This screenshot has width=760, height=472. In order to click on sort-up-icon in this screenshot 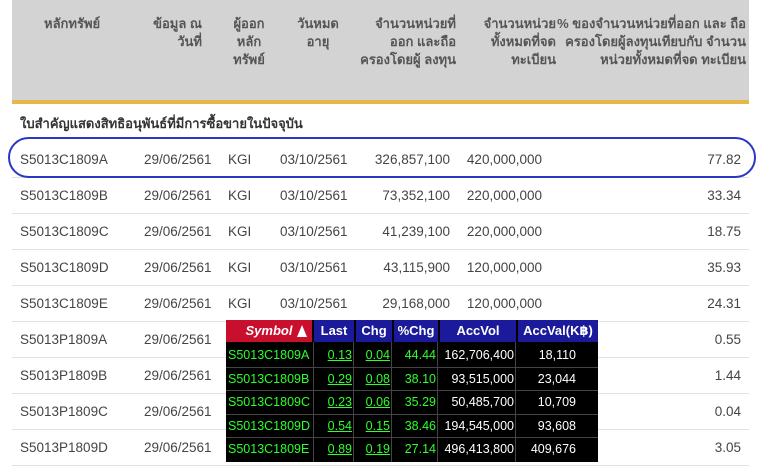, I will do `click(302, 331)`.